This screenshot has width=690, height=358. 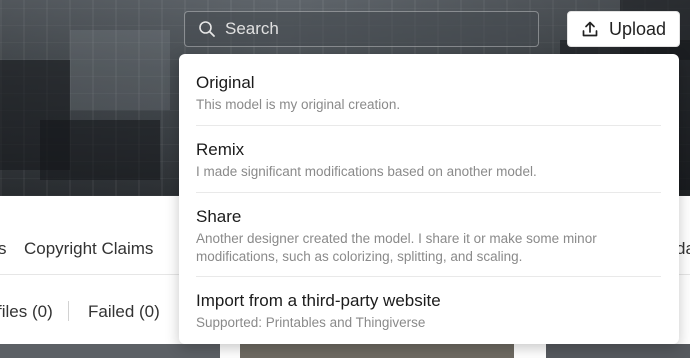 What do you see at coordinates (298, 104) in the screenshot?
I see `menu-item-description: This model is my original creation.` at bounding box center [298, 104].